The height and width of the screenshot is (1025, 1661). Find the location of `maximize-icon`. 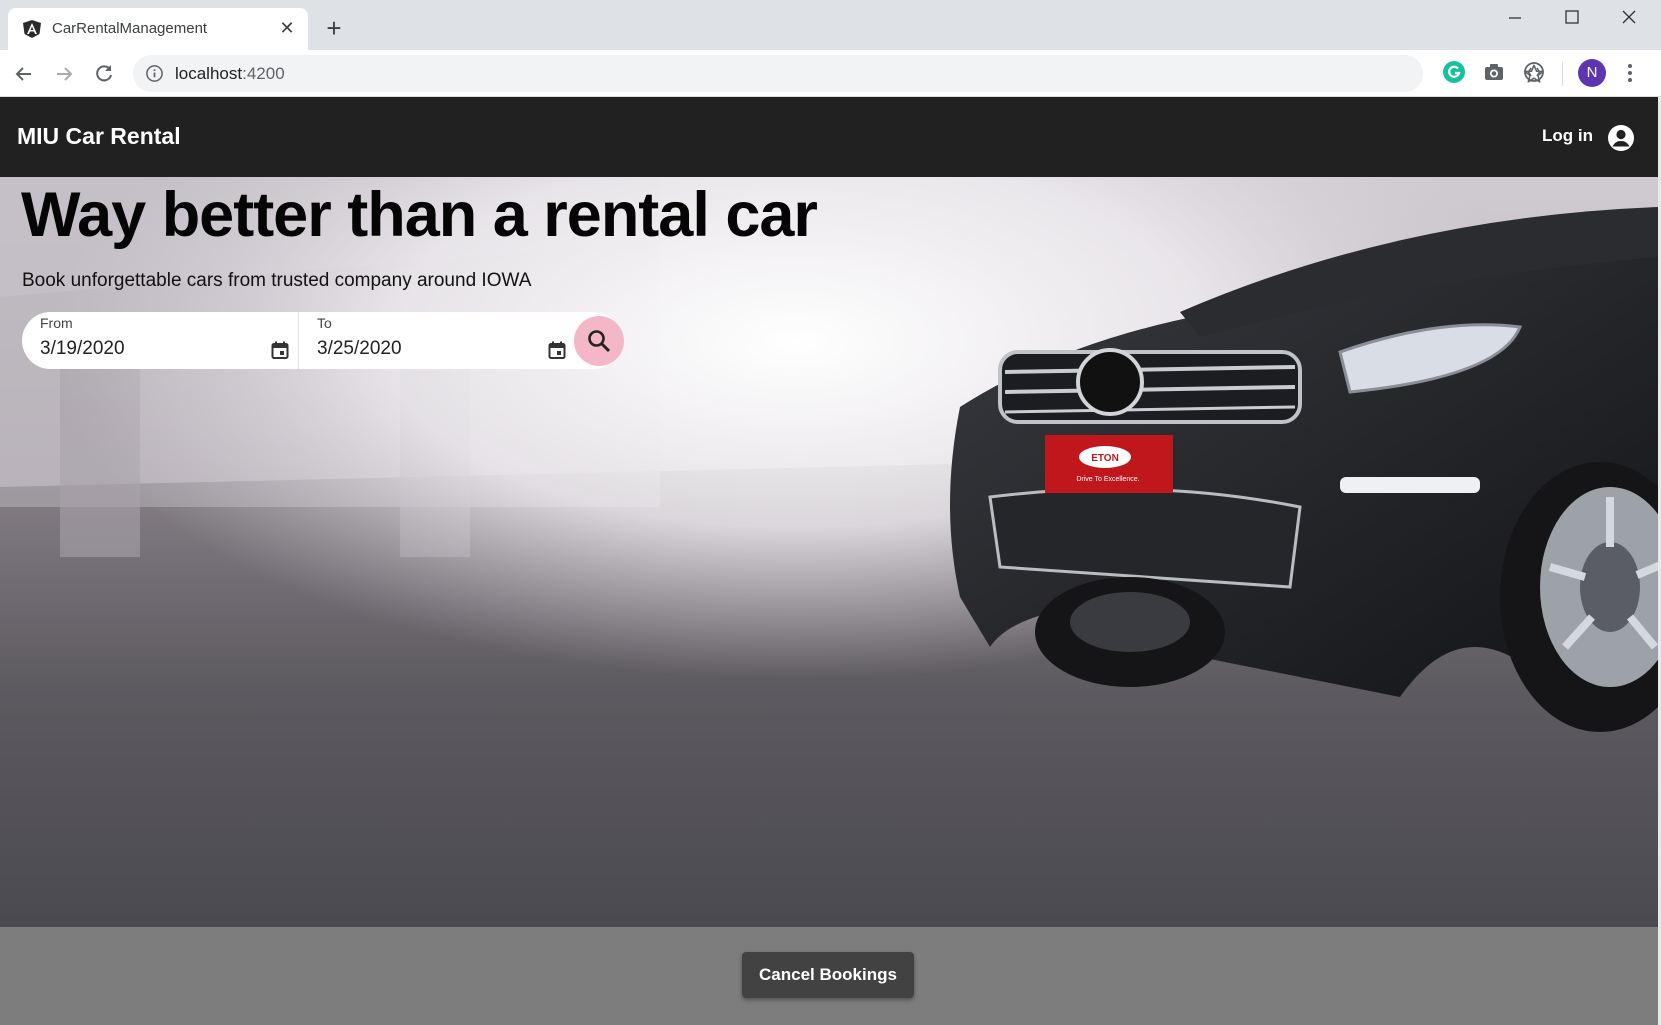

maximize-icon is located at coordinates (1572, 18).